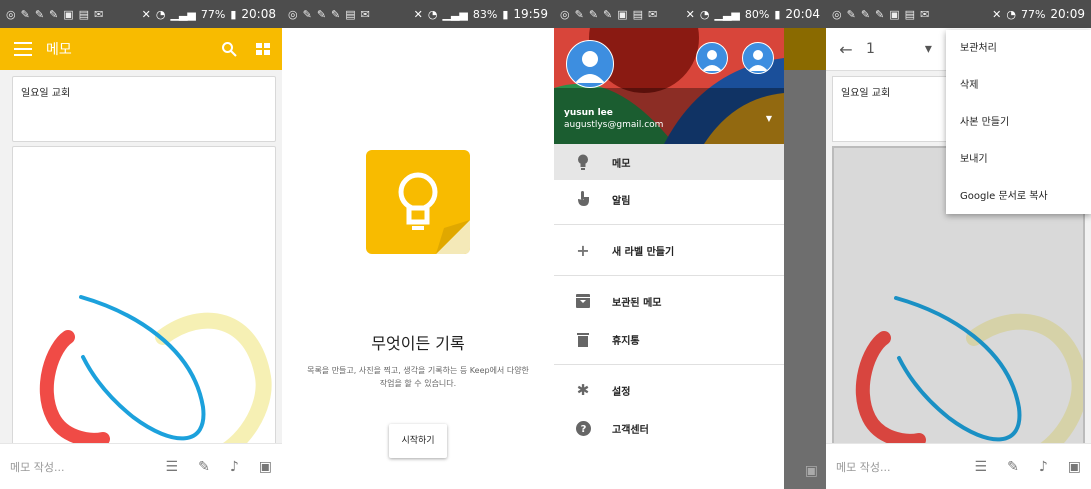 Image resolution: width=1091 pixels, height=489 pixels. Describe the element at coordinates (669, 199) in the screenshot. I see `menu-item-reminders: 알림` at that location.